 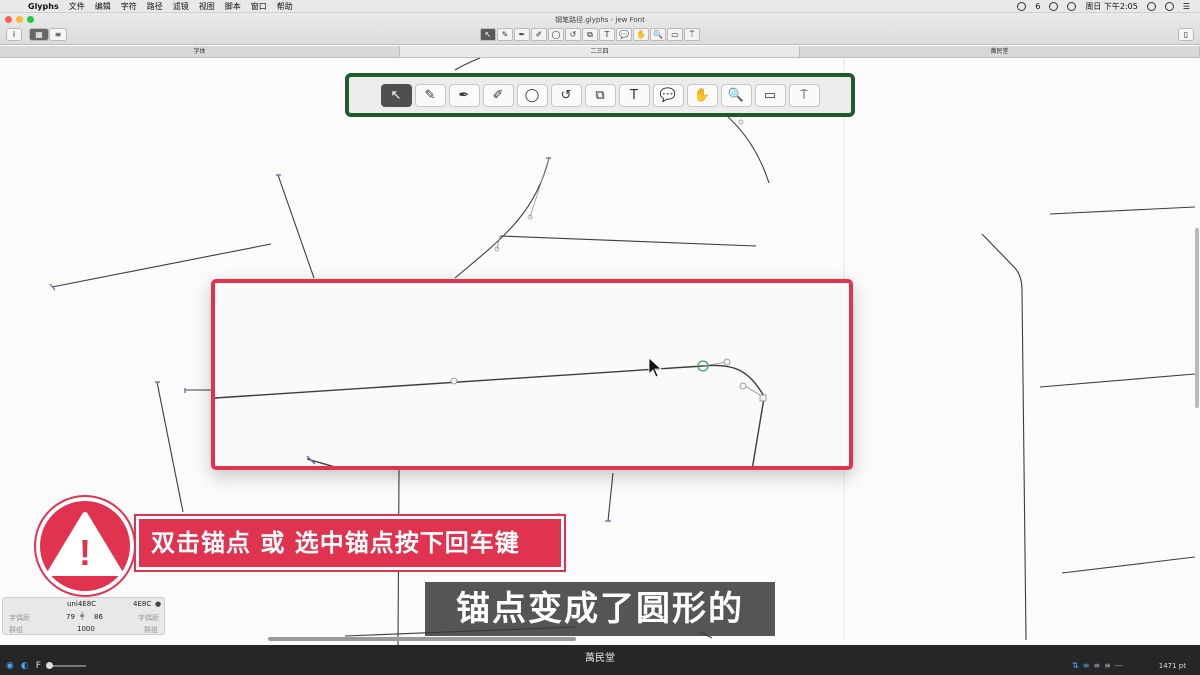 I want to click on vertical-scrollbar, so click(x=1197, y=318).